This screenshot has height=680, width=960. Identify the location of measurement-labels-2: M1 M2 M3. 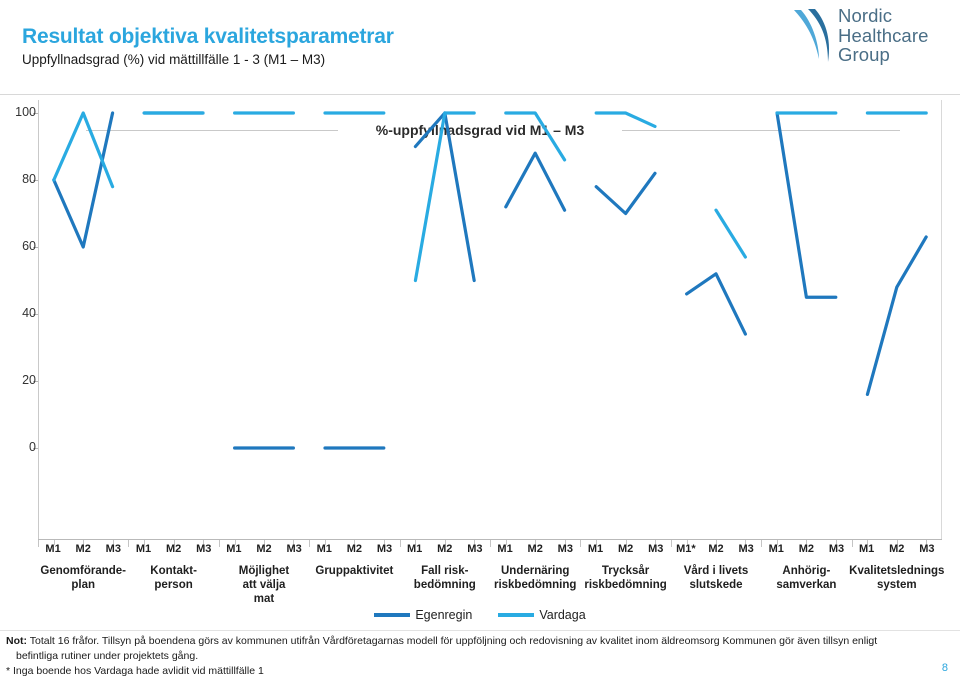
(173, 549).